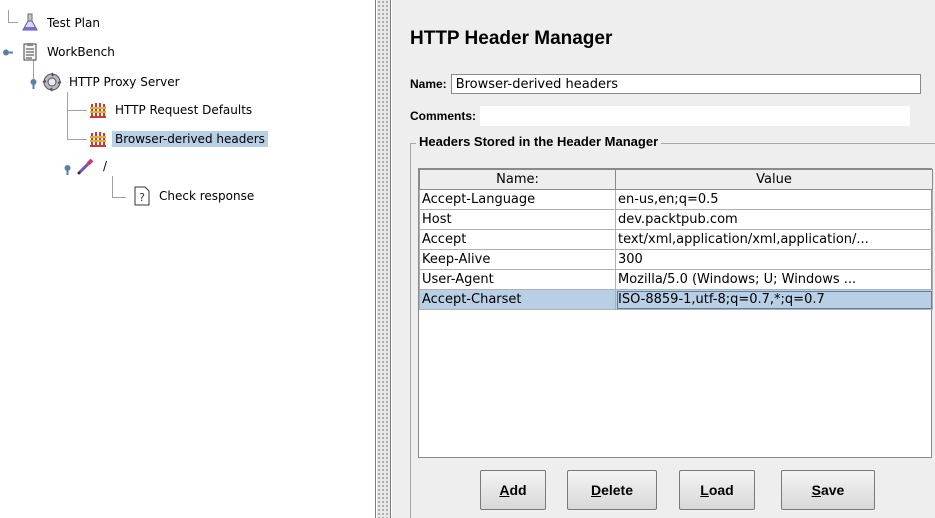 This screenshot has height=518, width=935. What do you see at coordinates (517, 199) in the screenshot?
I see `header-name-cell: Accept-Language` at bounding box center [517, 199].